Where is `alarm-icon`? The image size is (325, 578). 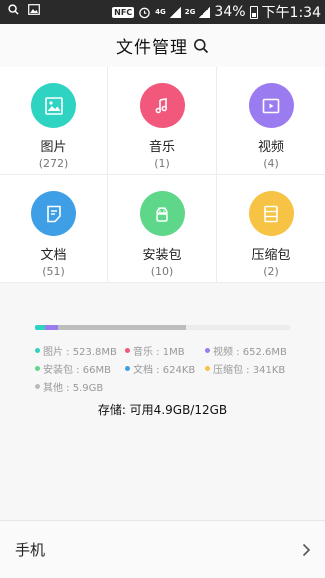
alarm-icon is located at coordinates (144, 12).